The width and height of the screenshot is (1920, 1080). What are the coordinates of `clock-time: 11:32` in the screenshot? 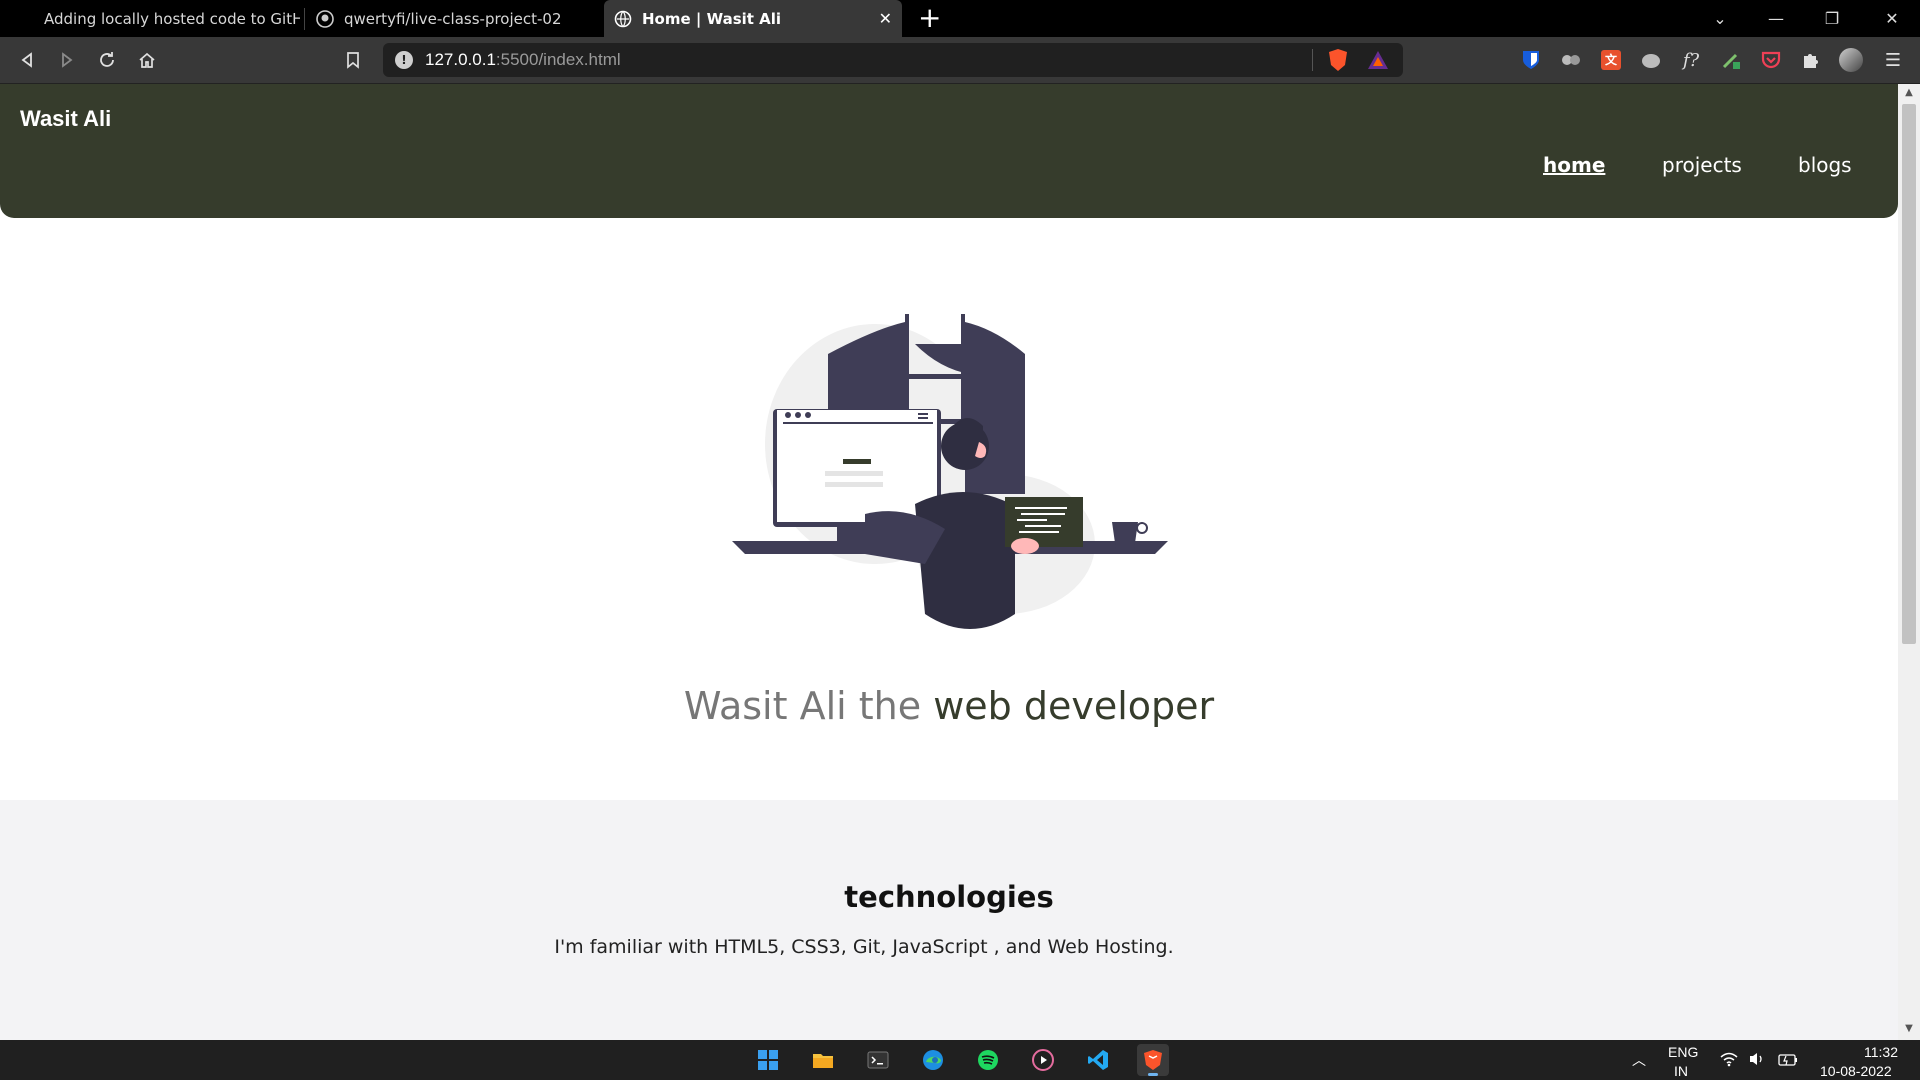 It's located at (1881, 1052).